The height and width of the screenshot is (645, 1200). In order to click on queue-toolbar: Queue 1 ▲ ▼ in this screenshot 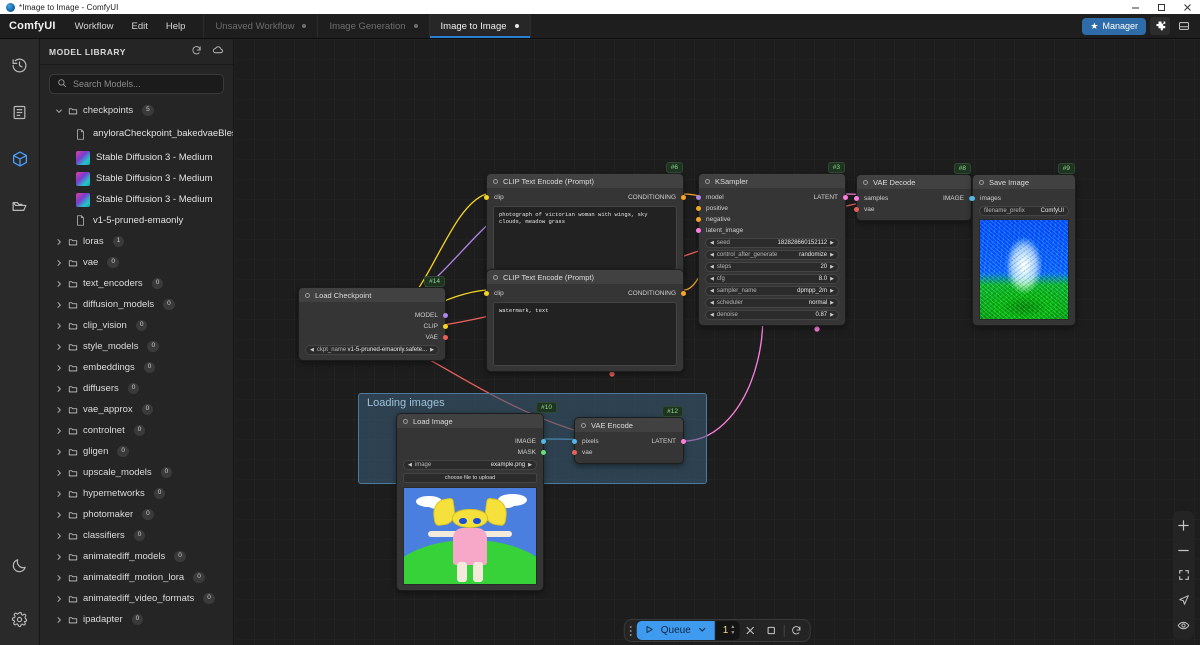, I will do `click(717, 630)`.